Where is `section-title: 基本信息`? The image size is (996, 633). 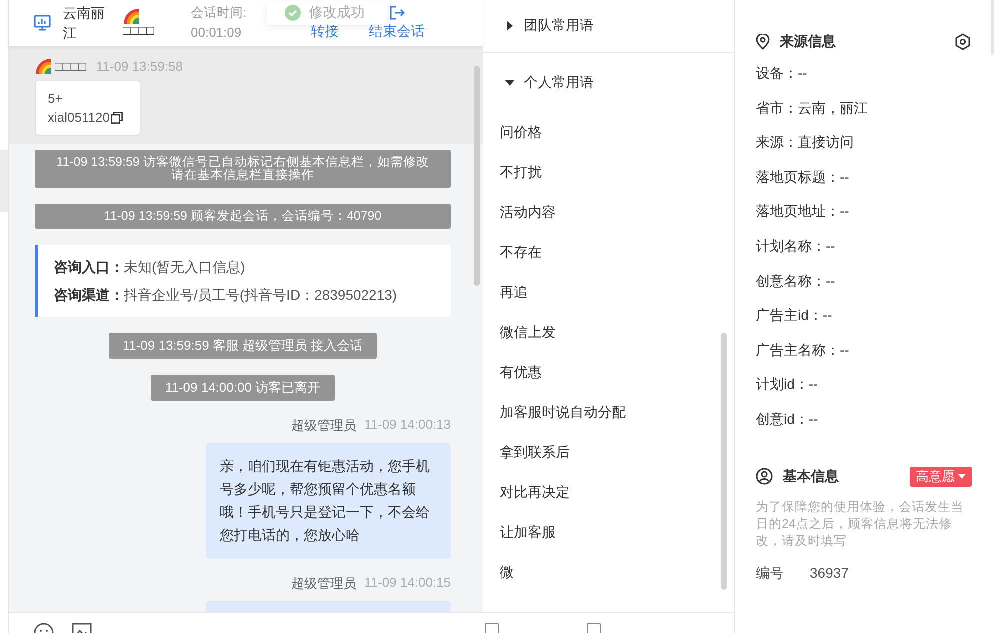
section-title: 基本信息 is located at coordinates (811, 477).